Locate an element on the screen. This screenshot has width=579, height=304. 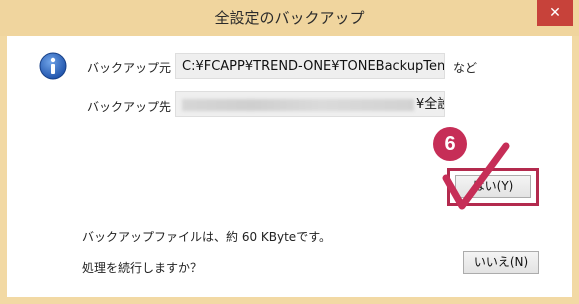
source-label: バックアップ元 is located at coordinates (129, 68).